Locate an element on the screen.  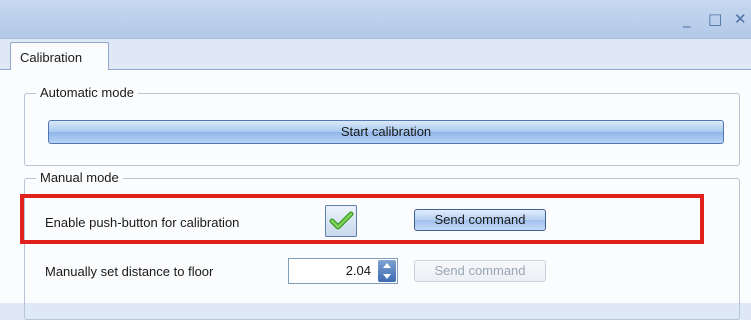
tab-calibration: Calibration is located at coordinates (59, 56).